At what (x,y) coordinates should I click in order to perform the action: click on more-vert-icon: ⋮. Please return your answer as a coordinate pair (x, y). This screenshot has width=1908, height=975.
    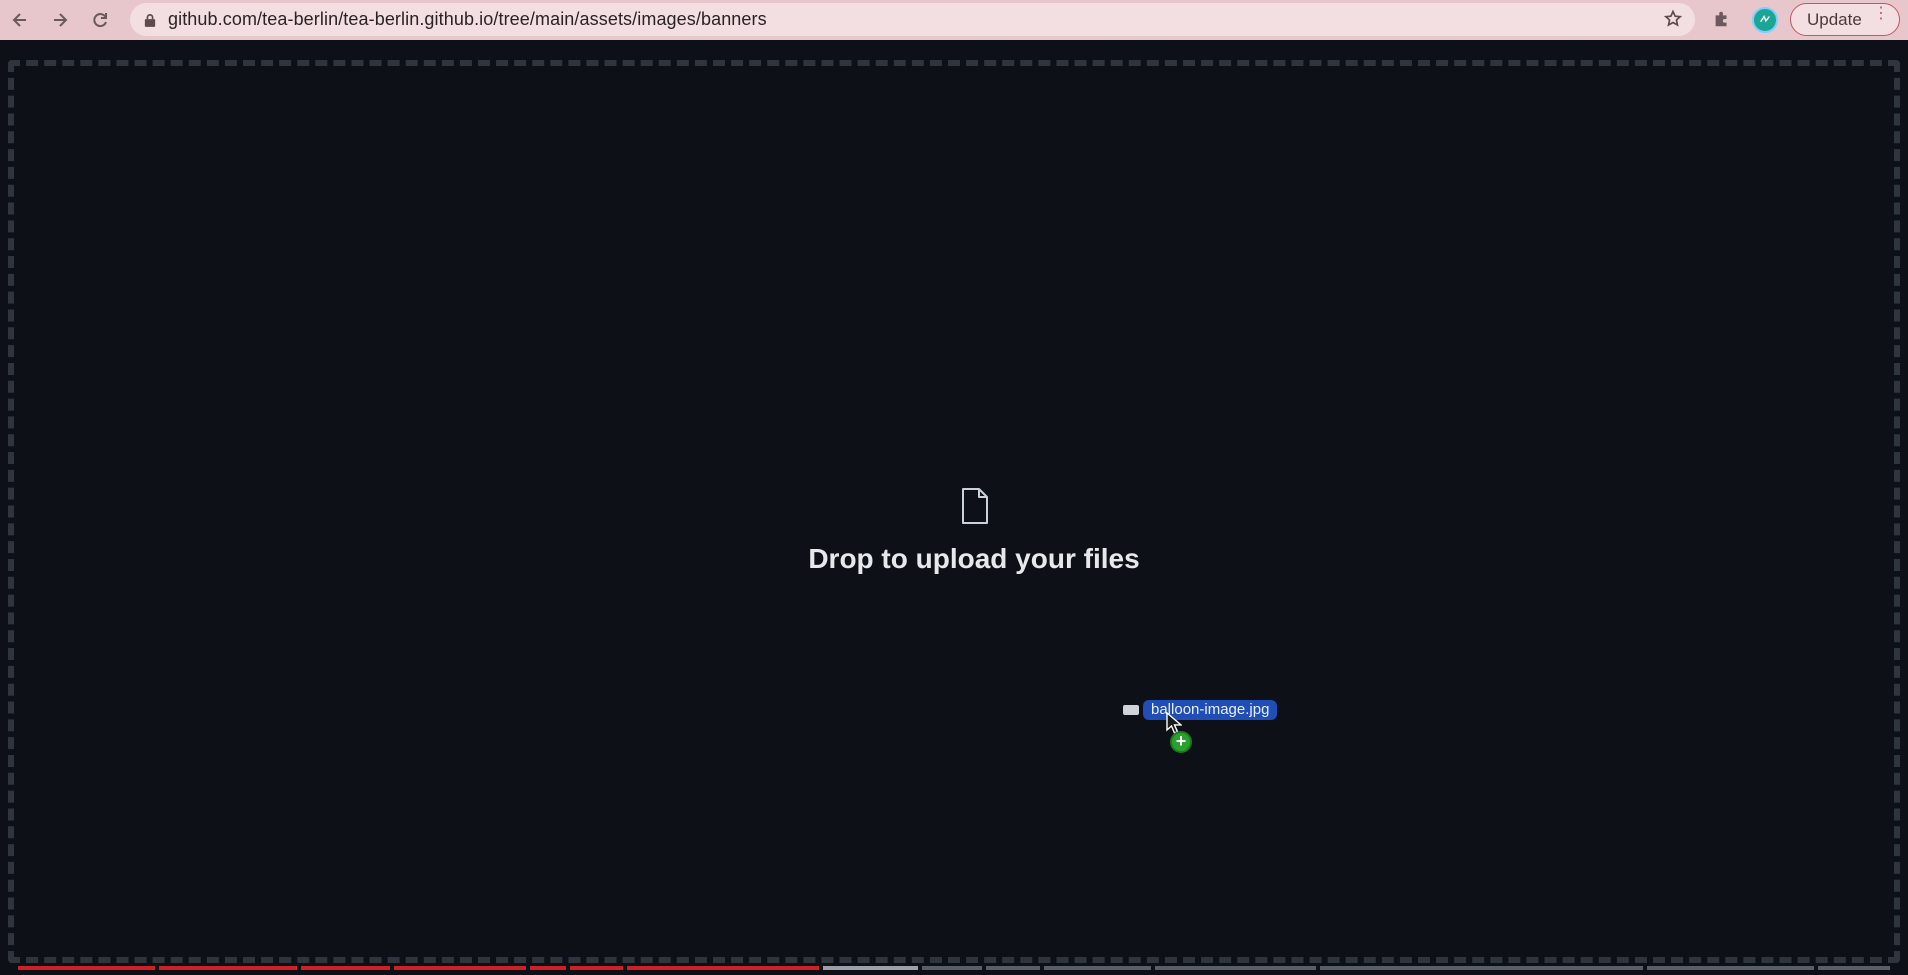
    Looking at the image, I should click on (1881, 14).